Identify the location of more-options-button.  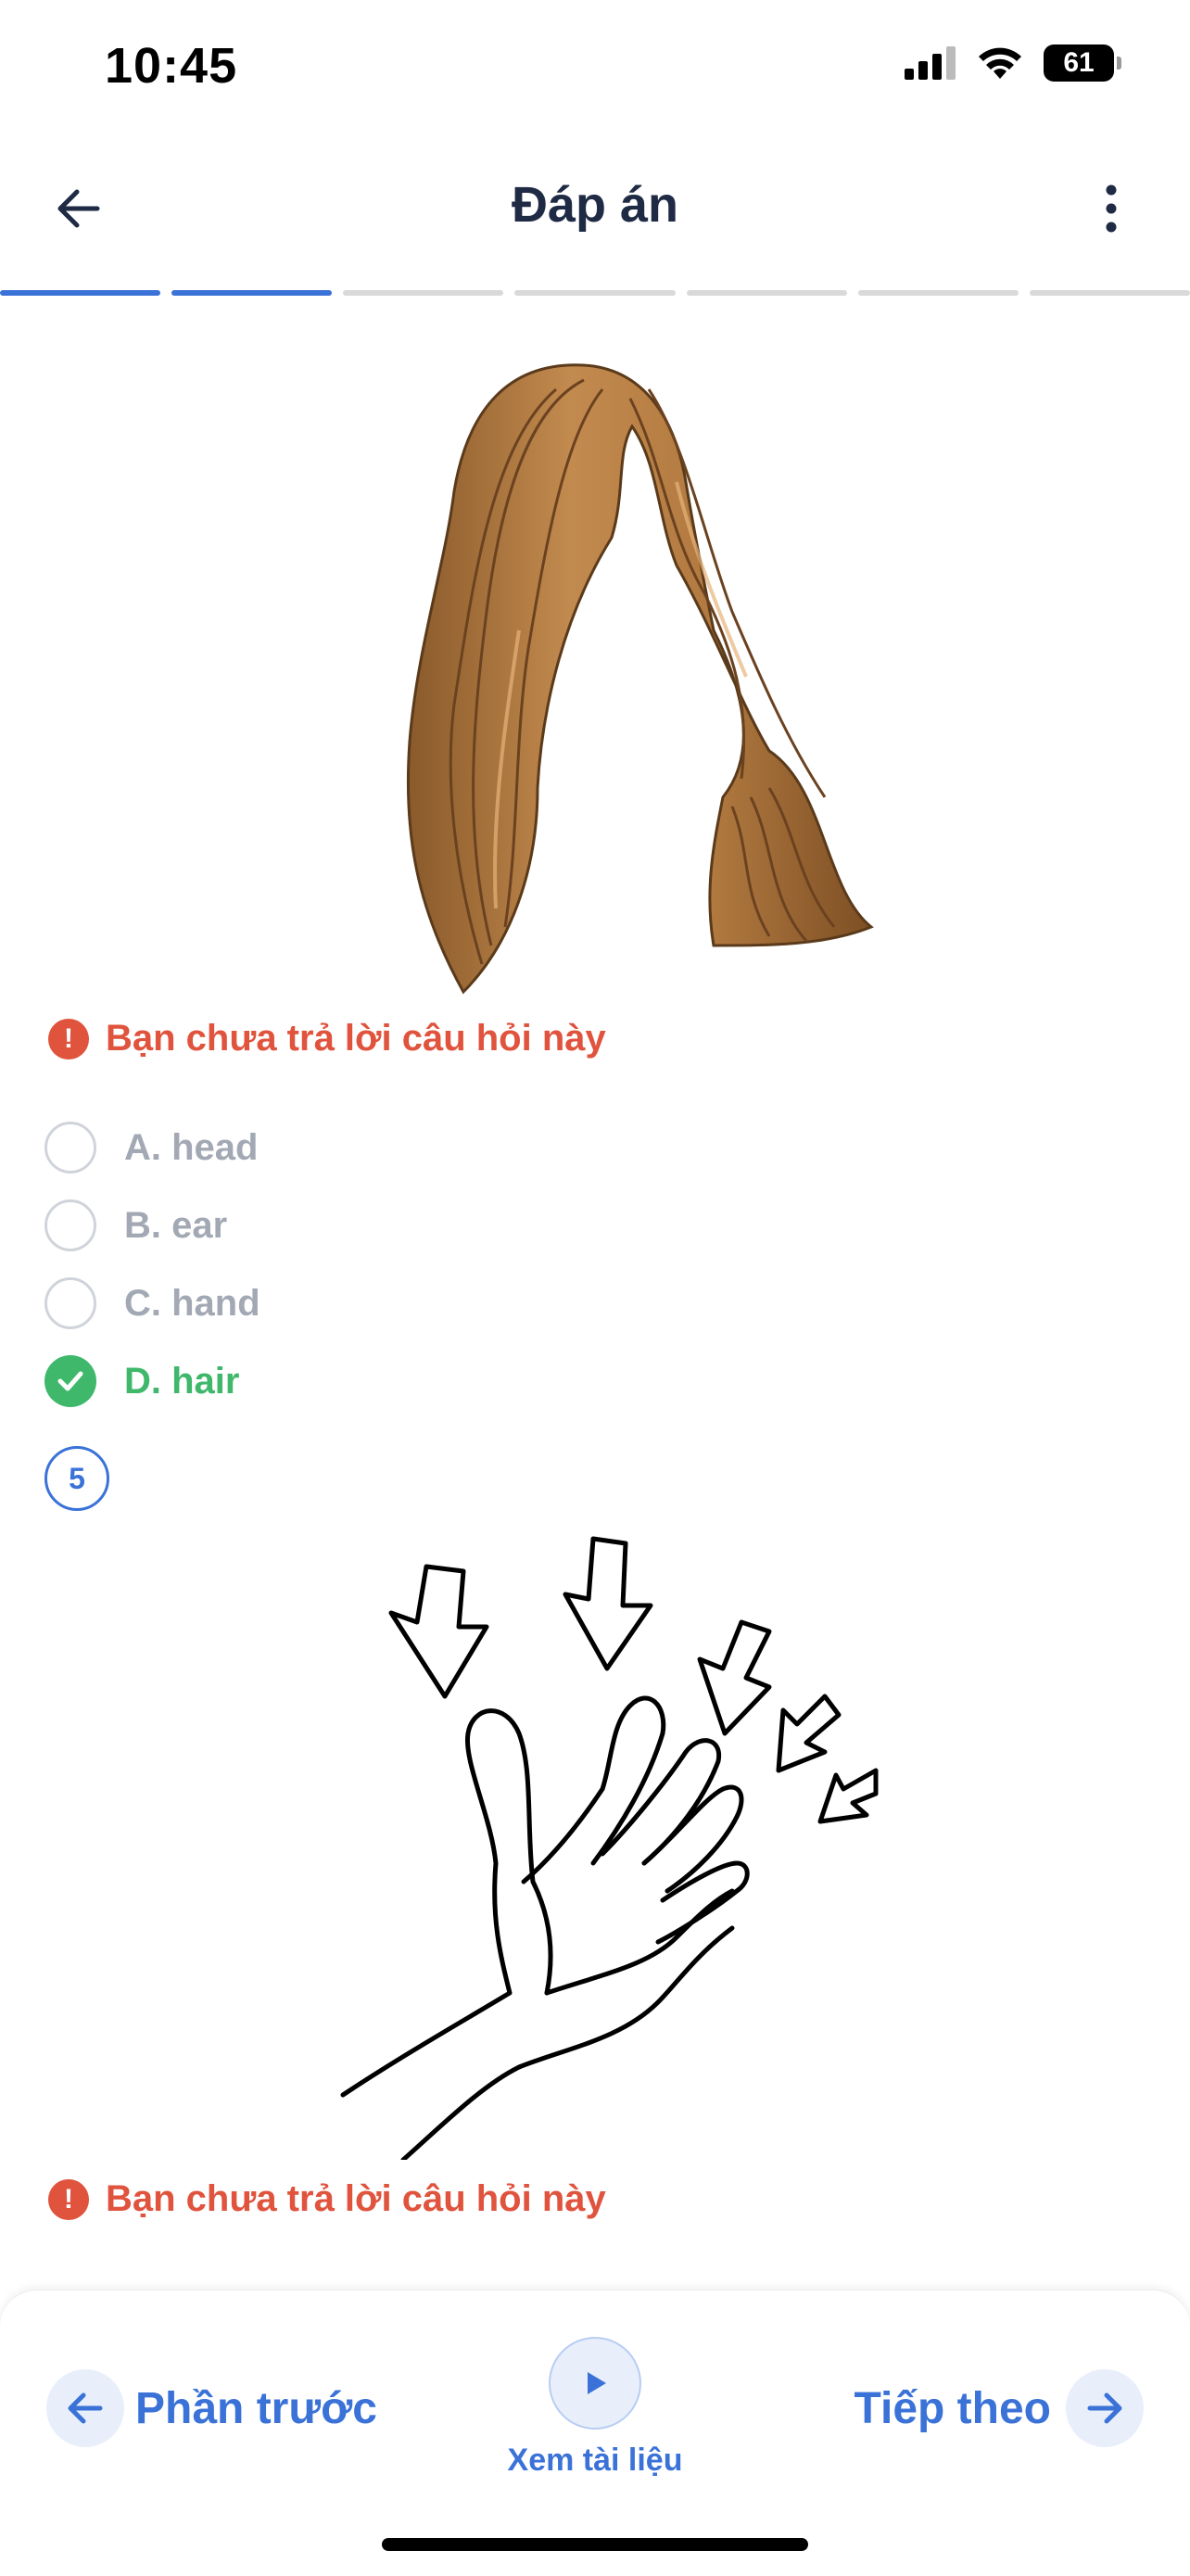
(1111, 208).